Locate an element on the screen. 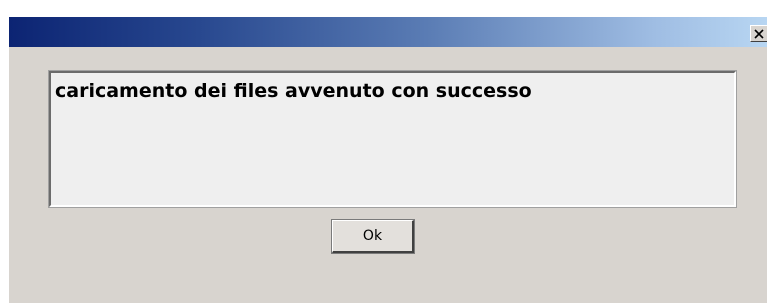 This screenshot has width=767, height=303. title-bar is located at coordinates (388, 32).